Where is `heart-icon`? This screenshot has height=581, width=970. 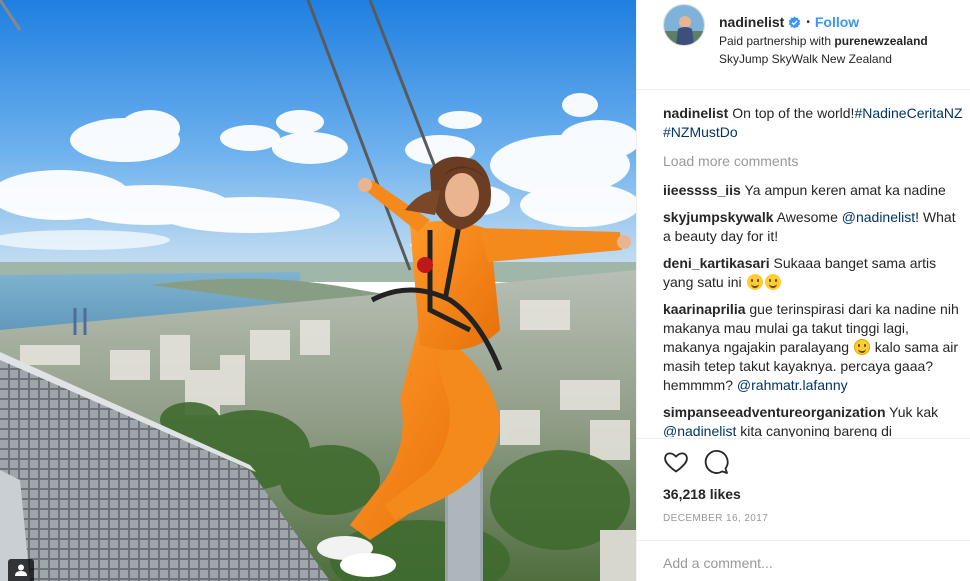 heart-icon is located at coordinates (676, 462).